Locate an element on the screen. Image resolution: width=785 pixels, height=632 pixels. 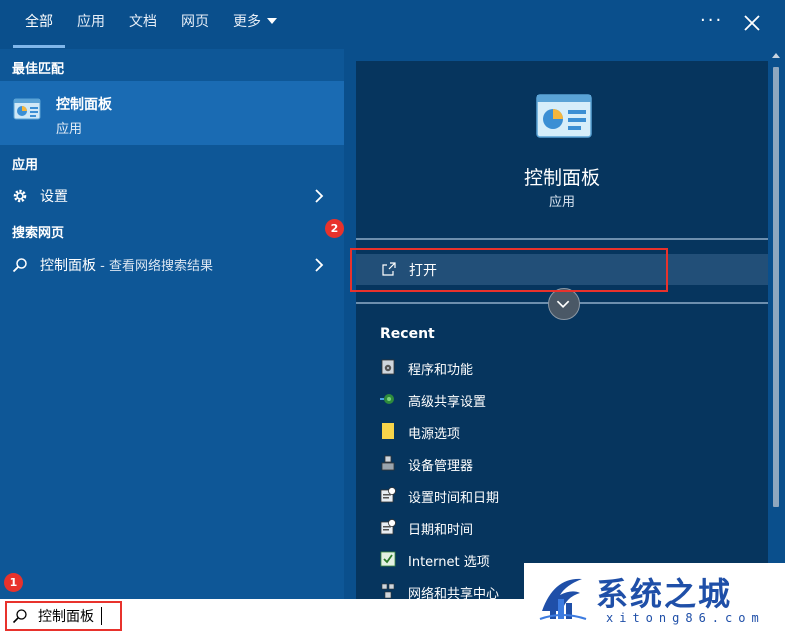
best-match-heading: 最佳匹配 is located at coordinates (38, 69).